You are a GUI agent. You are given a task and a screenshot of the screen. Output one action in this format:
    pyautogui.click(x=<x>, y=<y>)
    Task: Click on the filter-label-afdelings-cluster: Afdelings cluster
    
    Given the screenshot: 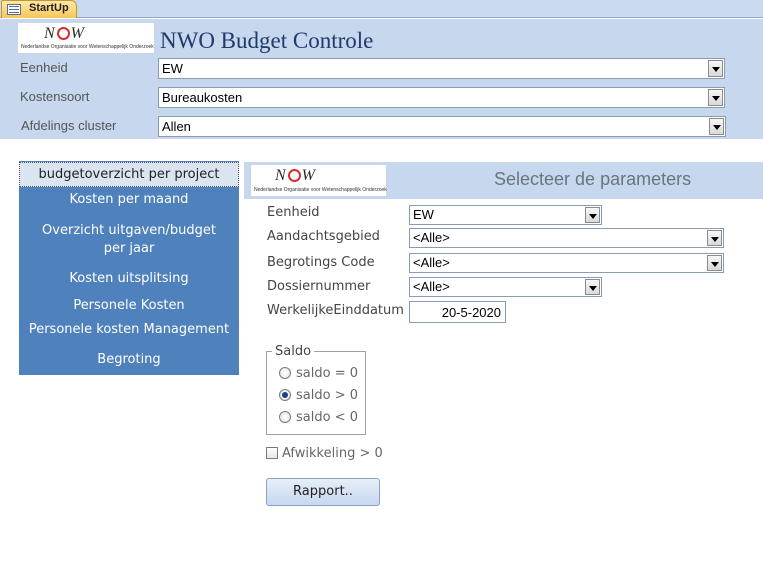 What is the action you would take?
    pyautogui.click(x=69, y=125)
    